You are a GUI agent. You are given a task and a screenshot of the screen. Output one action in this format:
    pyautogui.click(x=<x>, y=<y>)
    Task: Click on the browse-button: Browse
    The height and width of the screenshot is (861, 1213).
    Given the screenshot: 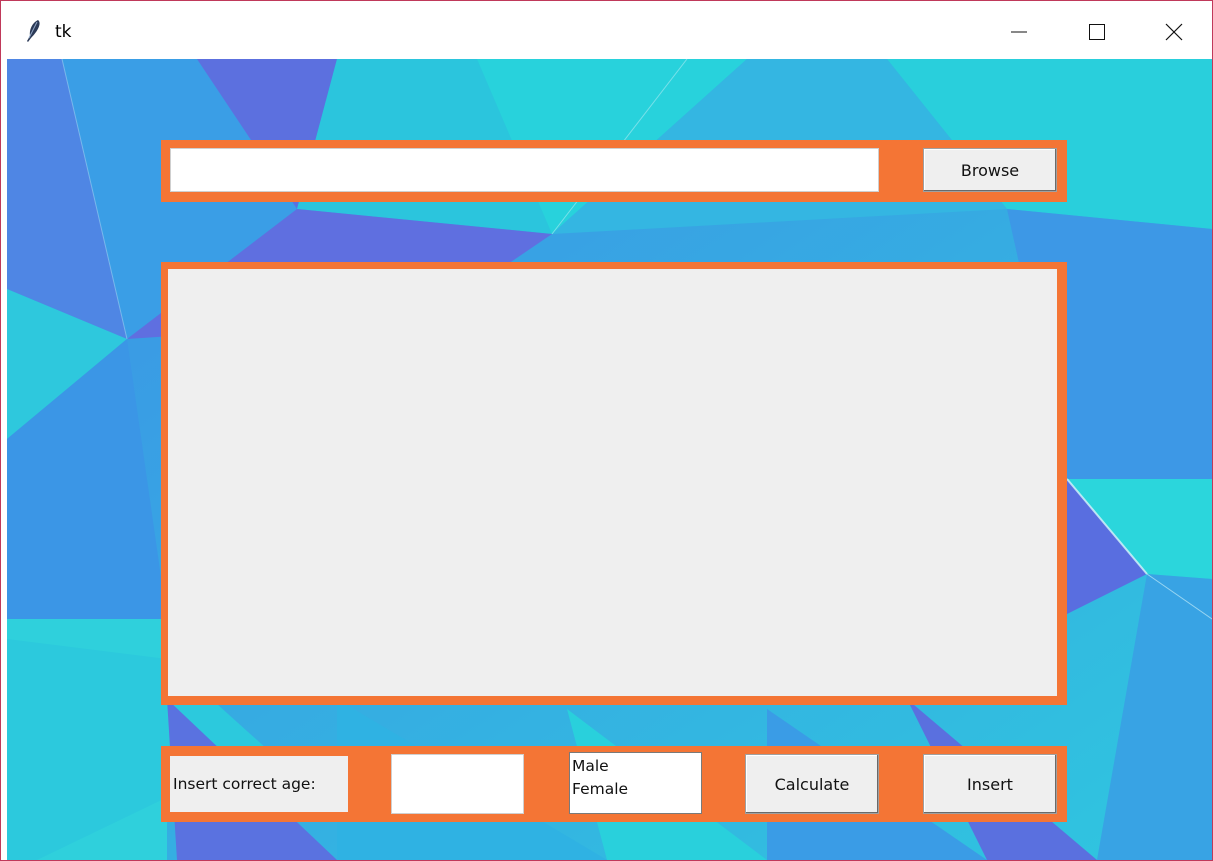 What is the action you would take?
    pyautogui.click(x=990, y=170)
    